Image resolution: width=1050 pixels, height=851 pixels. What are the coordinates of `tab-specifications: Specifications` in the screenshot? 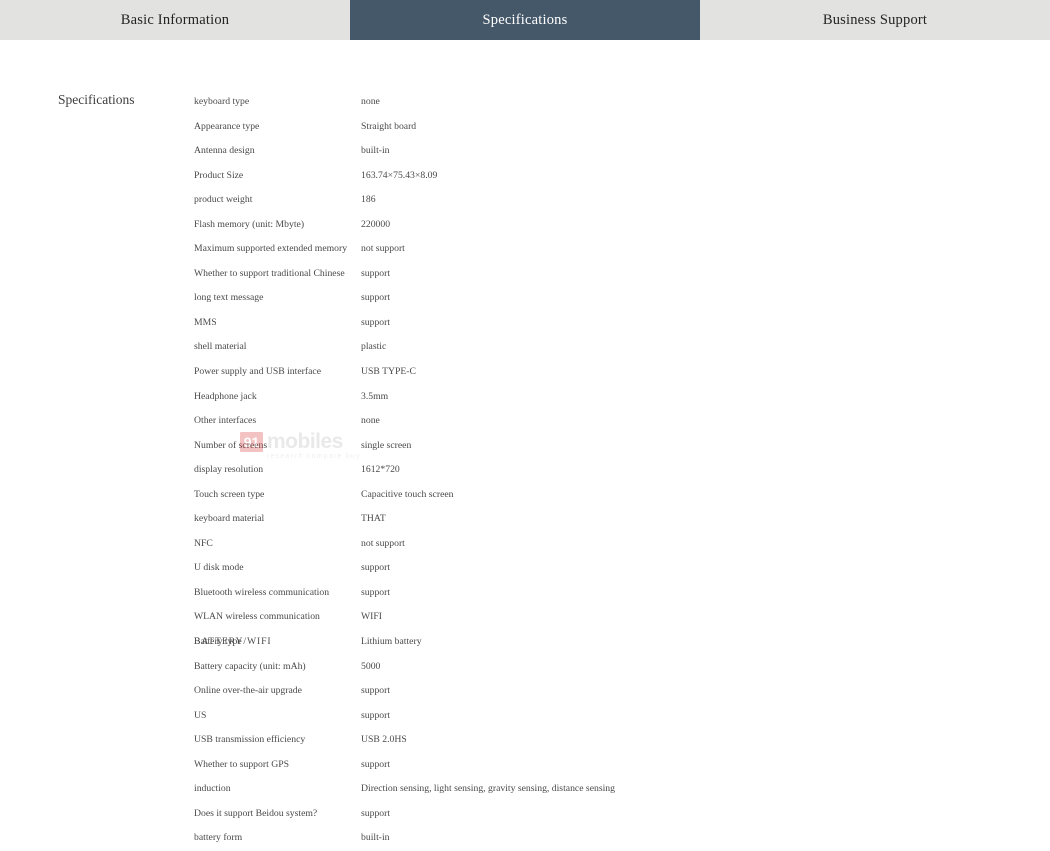 It's located at (525, 20).